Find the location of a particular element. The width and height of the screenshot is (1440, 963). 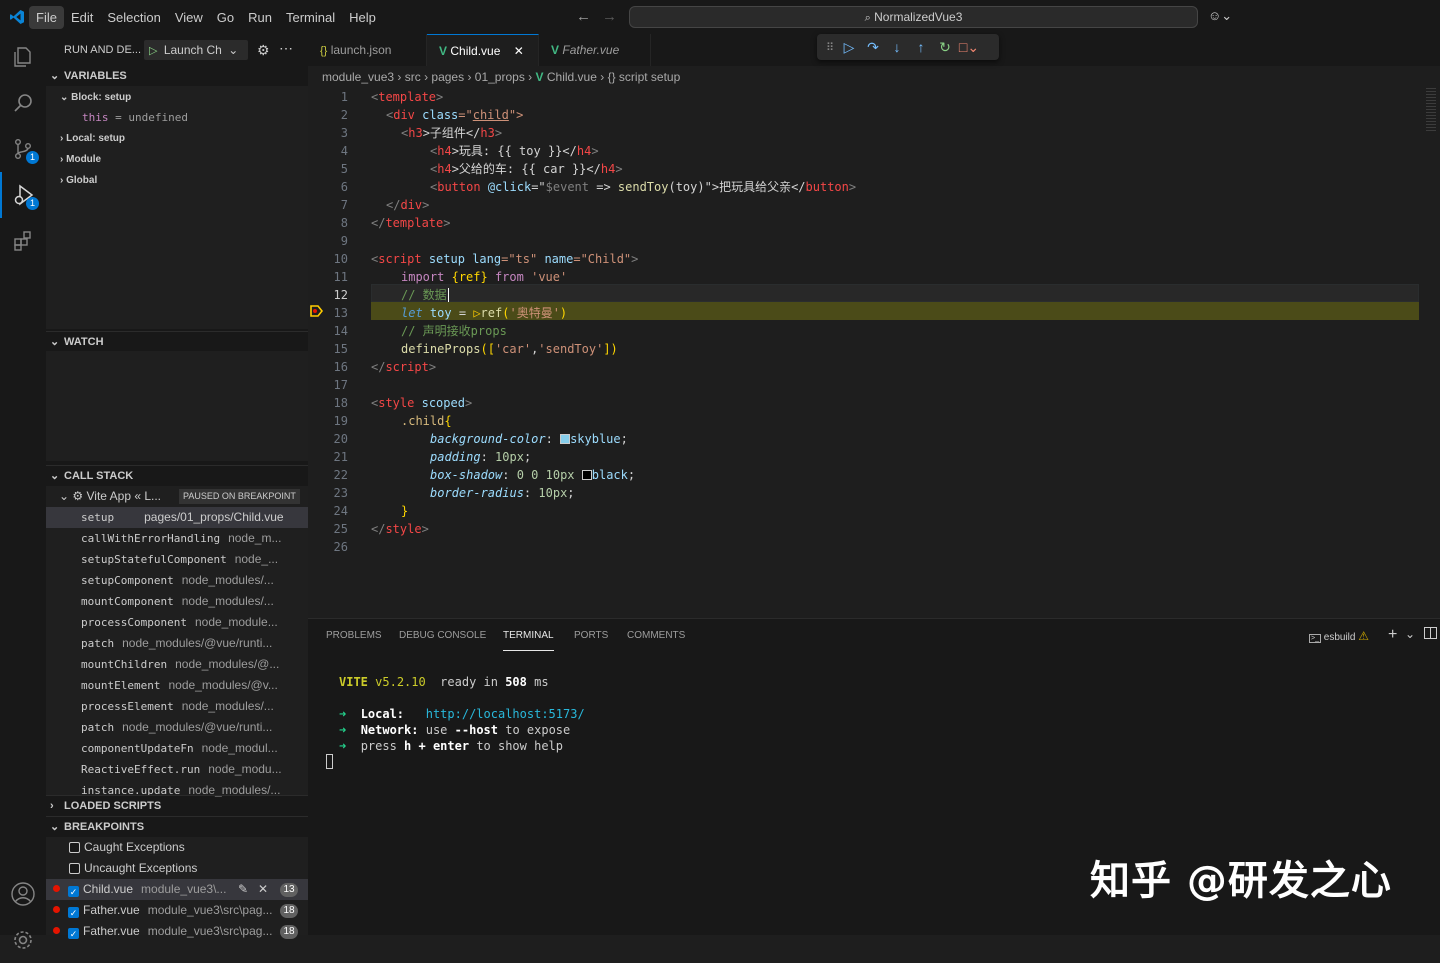

command-center: ⌕ NormalizedVue3 is located at coordinates (913, 17).